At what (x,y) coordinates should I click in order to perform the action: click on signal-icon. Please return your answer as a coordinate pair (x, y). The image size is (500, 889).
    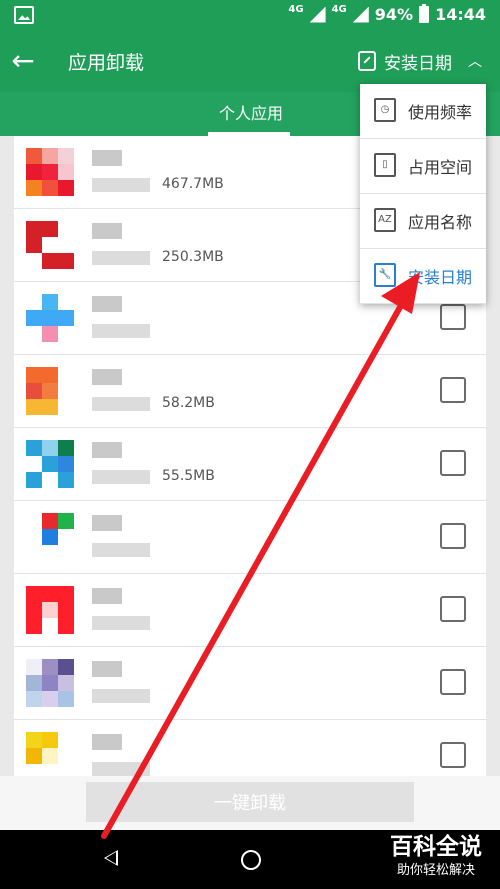
    Looking at the image, I should click on (317, 14).